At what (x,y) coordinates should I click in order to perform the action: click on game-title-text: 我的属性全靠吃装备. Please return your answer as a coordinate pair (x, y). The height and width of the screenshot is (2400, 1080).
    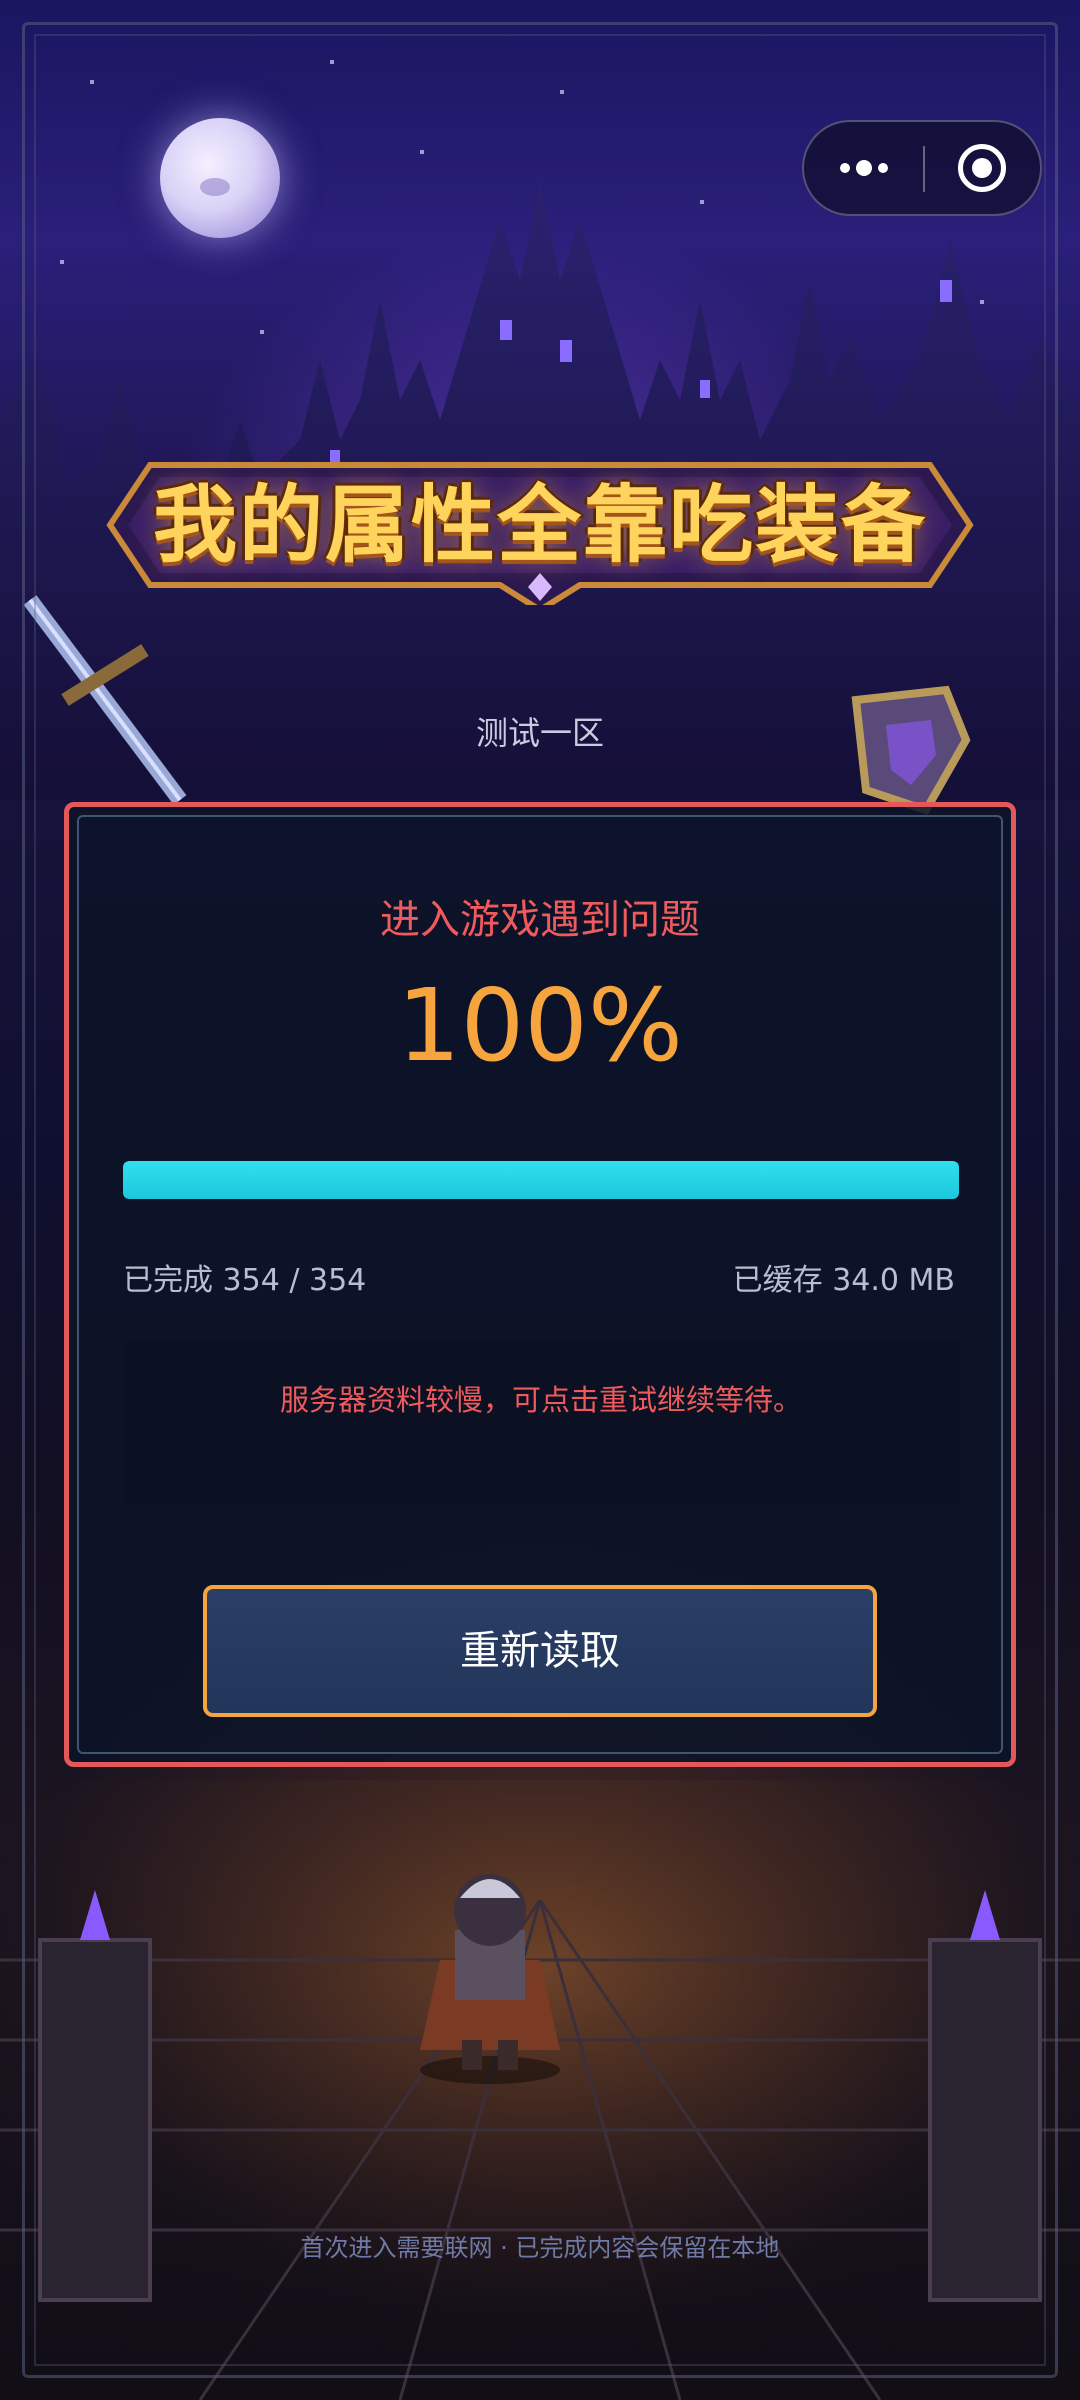
    Looking at the image, I should click on (539, 524).